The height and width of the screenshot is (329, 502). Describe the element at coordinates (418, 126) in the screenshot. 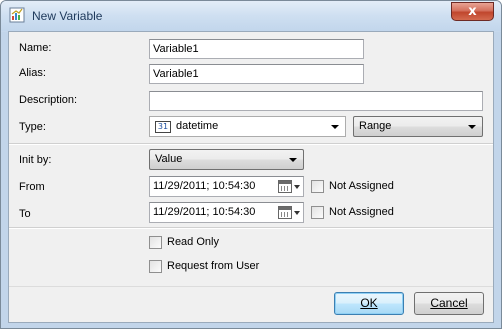

I see `range-dropdown: Range` at that location.